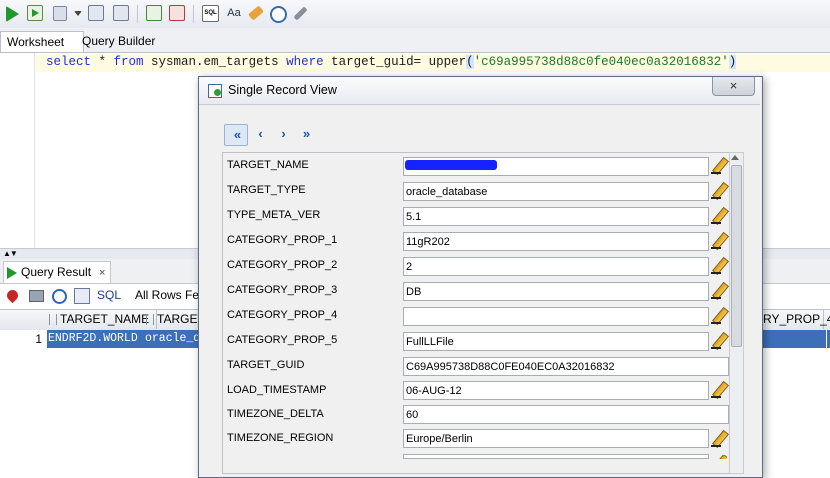  Describe the element at coordinates (736, 256) in the screenshot. I see `scrollbar-thumb` at that location.